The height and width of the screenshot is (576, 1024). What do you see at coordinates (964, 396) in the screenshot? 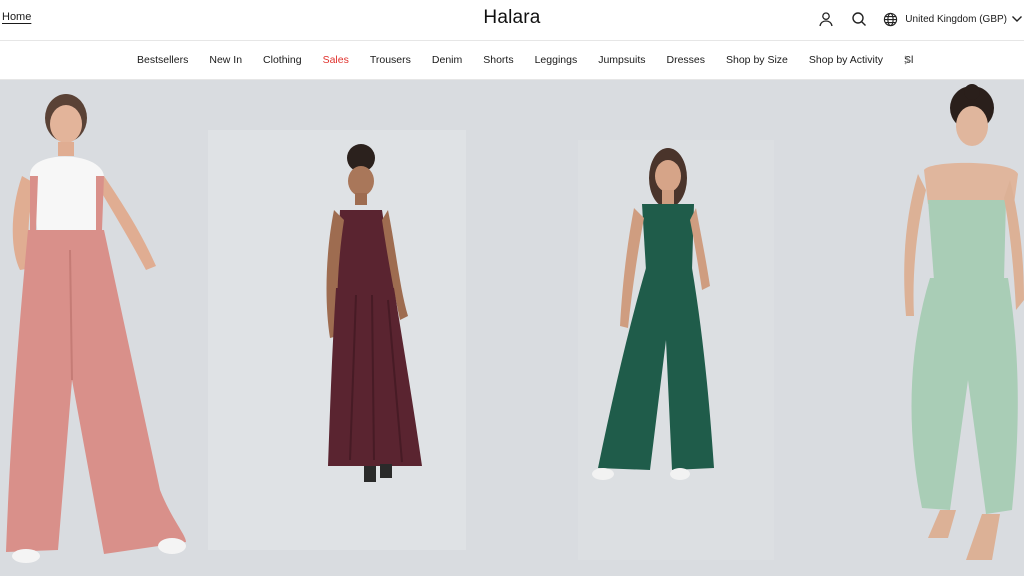
I see `harem-trousers` at bounding box center [964, 396].